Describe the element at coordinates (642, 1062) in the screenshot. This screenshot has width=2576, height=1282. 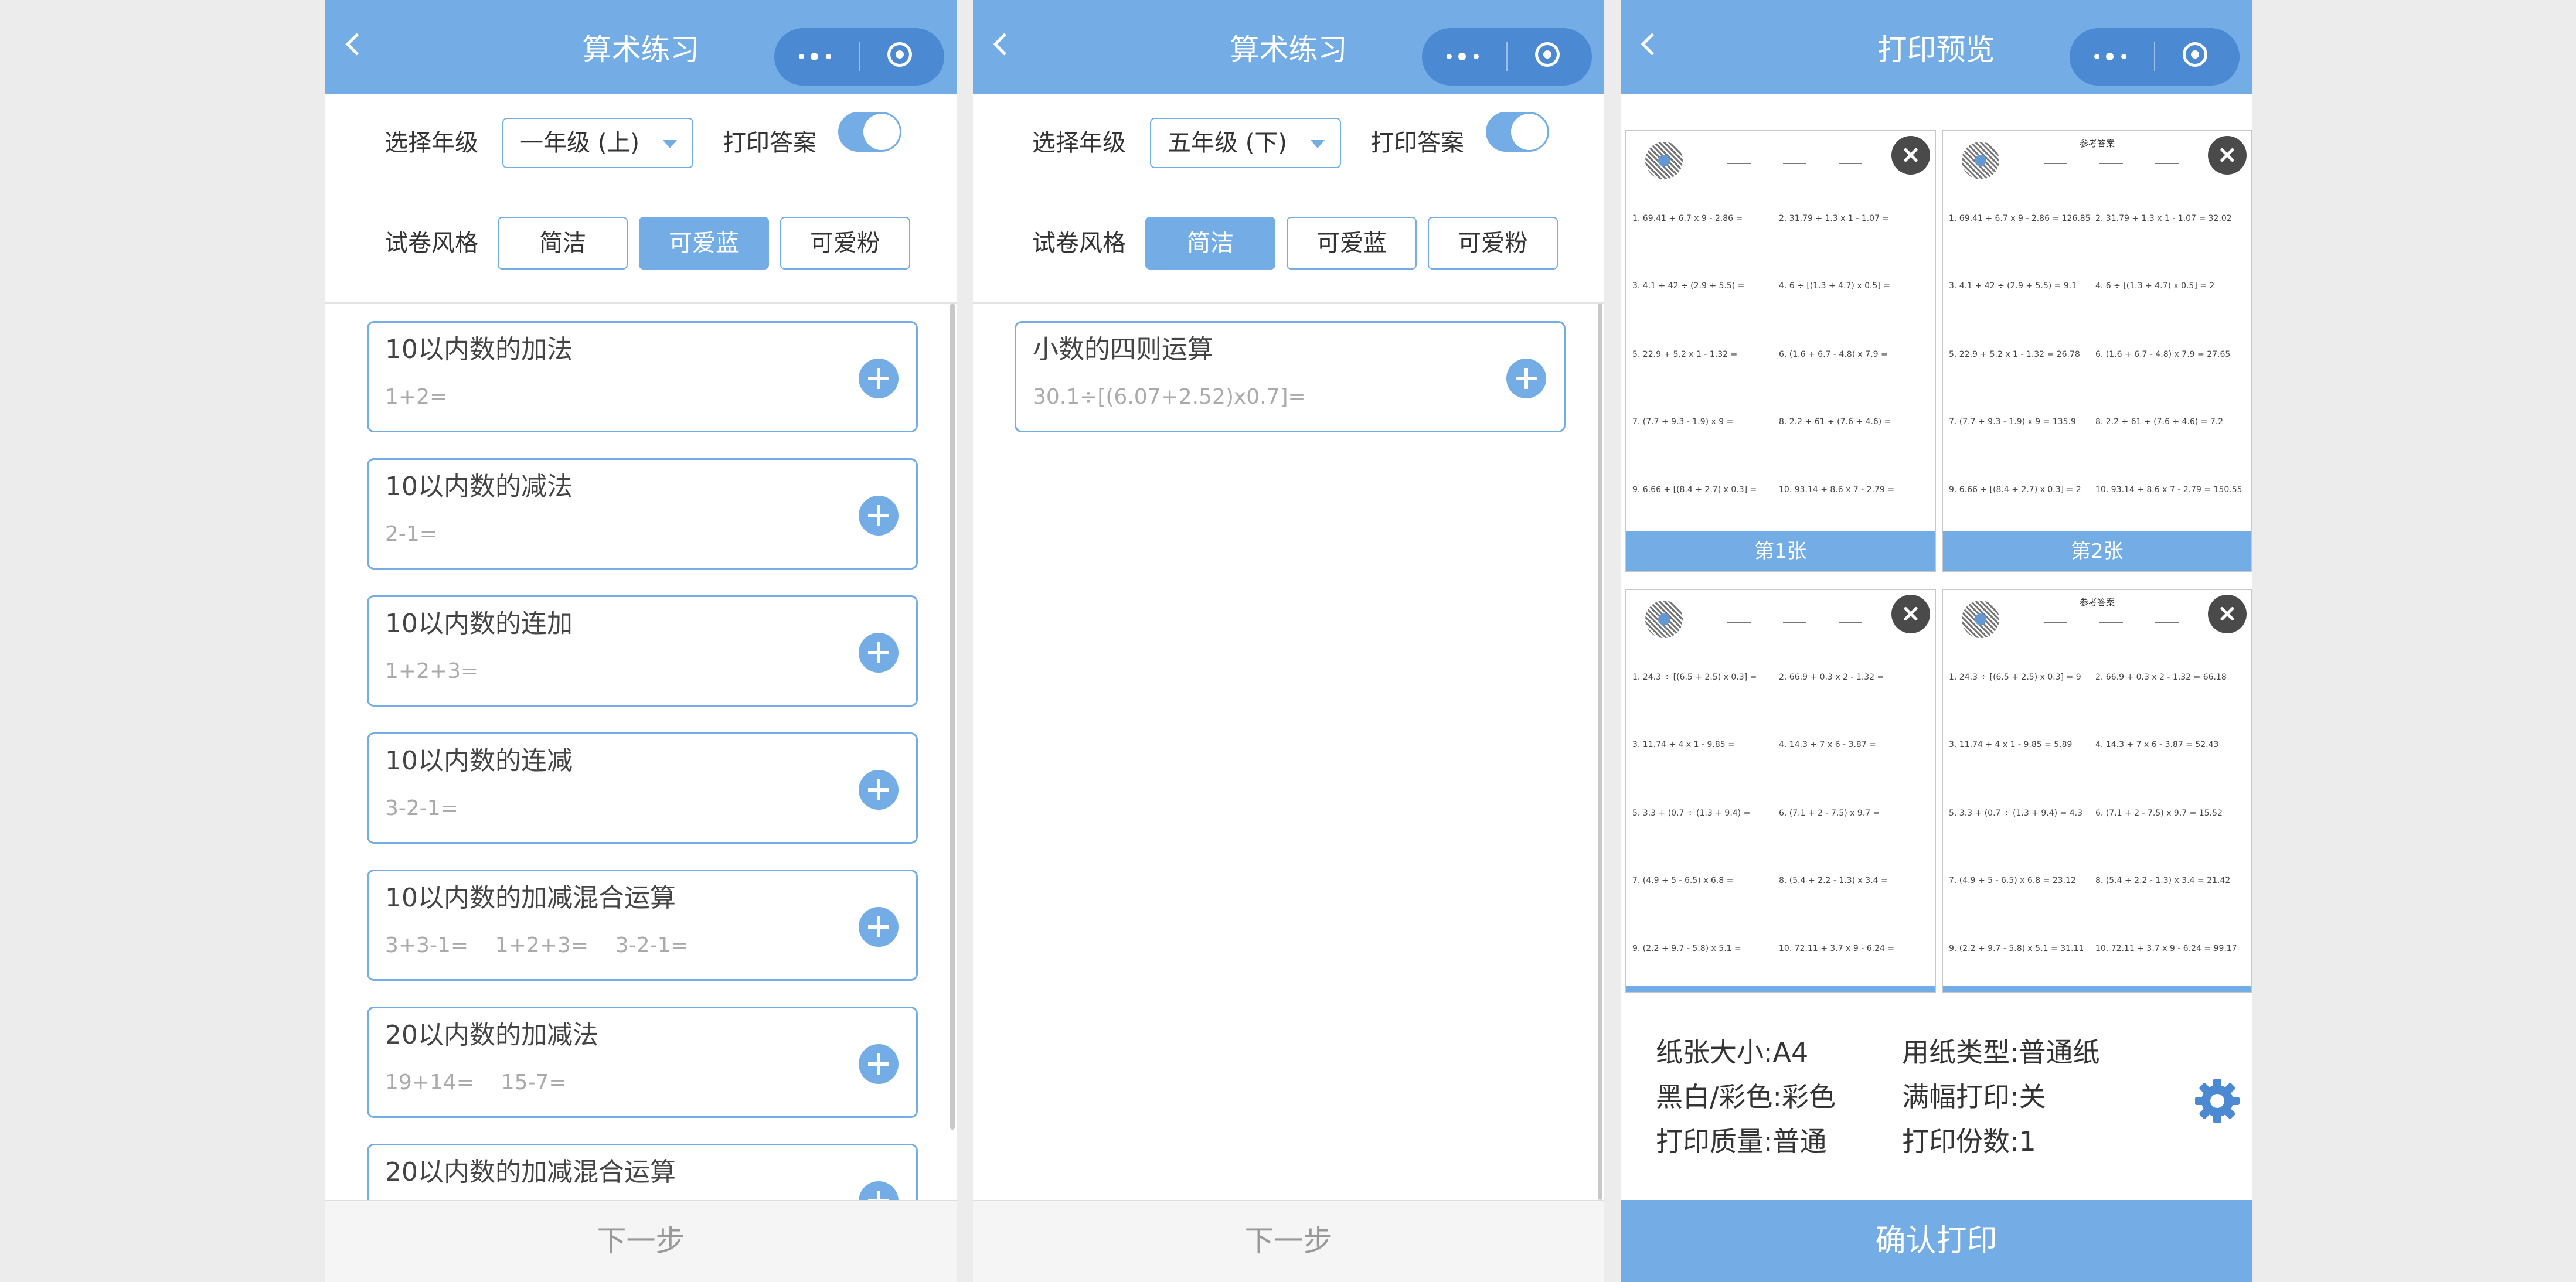
I see `list-item: 20以内数的加减法 19+14= 15-7=` at that location.